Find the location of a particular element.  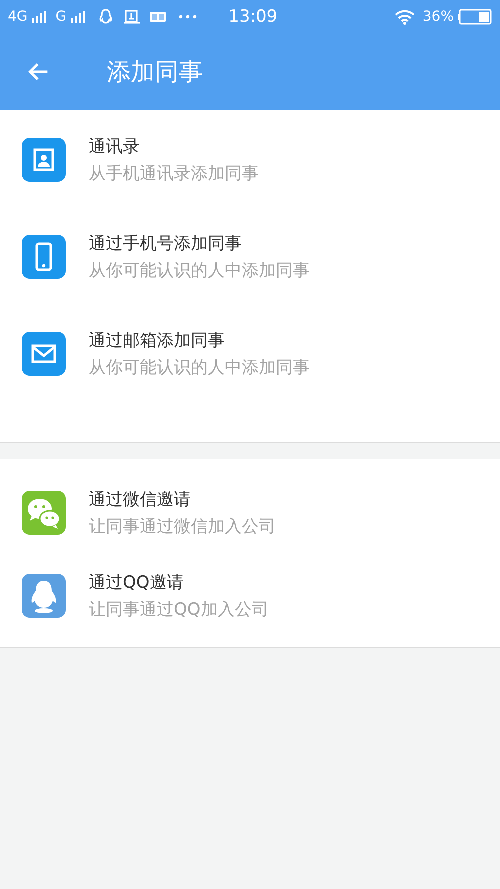

list-item: 通过微信邀请 让同事通过微信加入公司 is located at coordinates (250, 512).